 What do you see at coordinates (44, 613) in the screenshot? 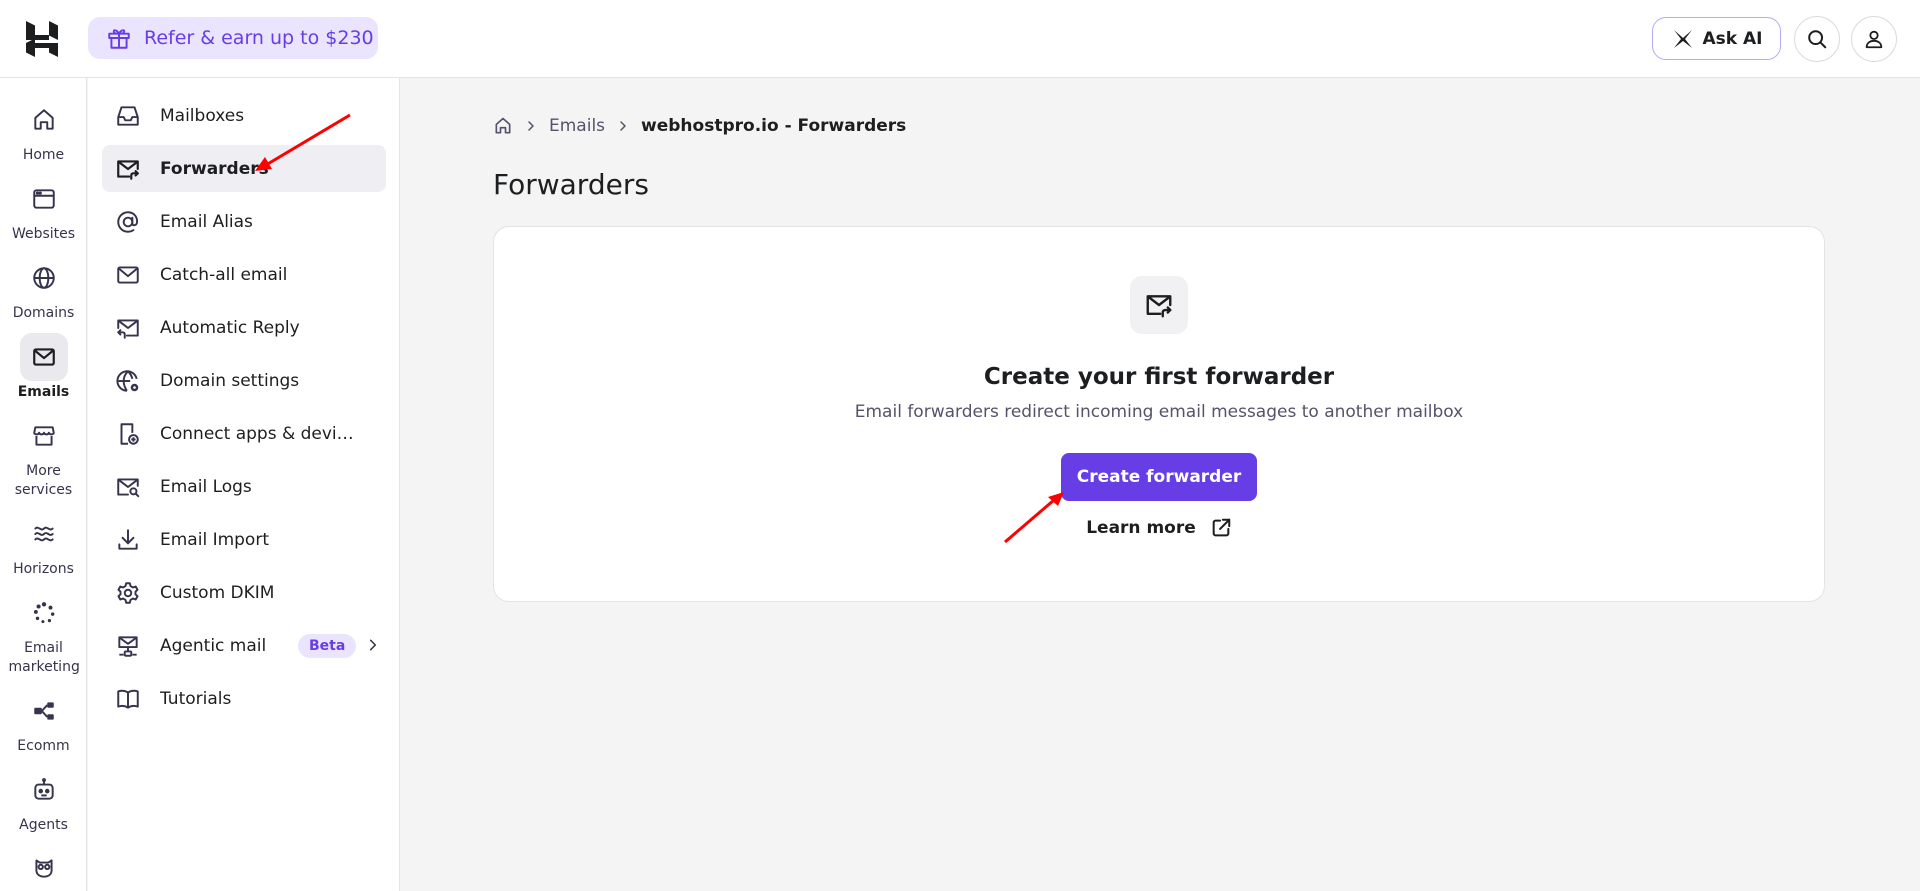
I see `email-marketing-icon` at bounding box center [44, 613].